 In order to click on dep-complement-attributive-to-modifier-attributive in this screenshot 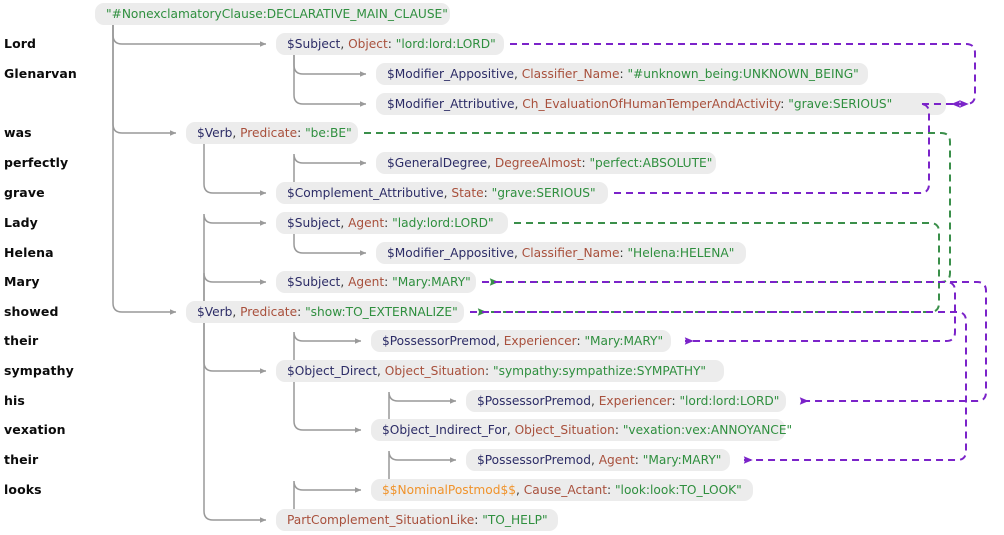, I will do `click(787, 147)`.